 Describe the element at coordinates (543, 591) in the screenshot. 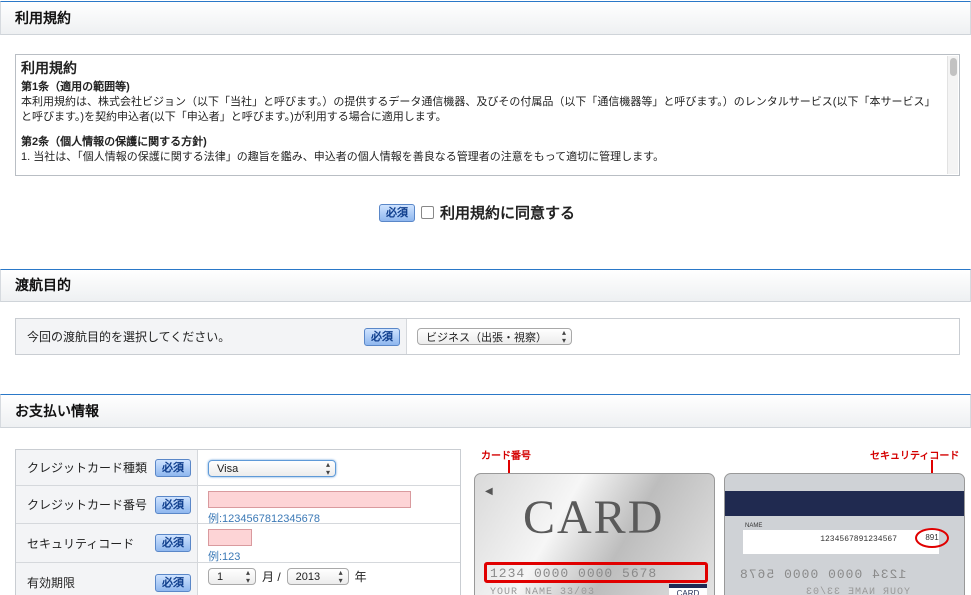

I see `card-front-name: YOUR NAME 33/03` at that location.